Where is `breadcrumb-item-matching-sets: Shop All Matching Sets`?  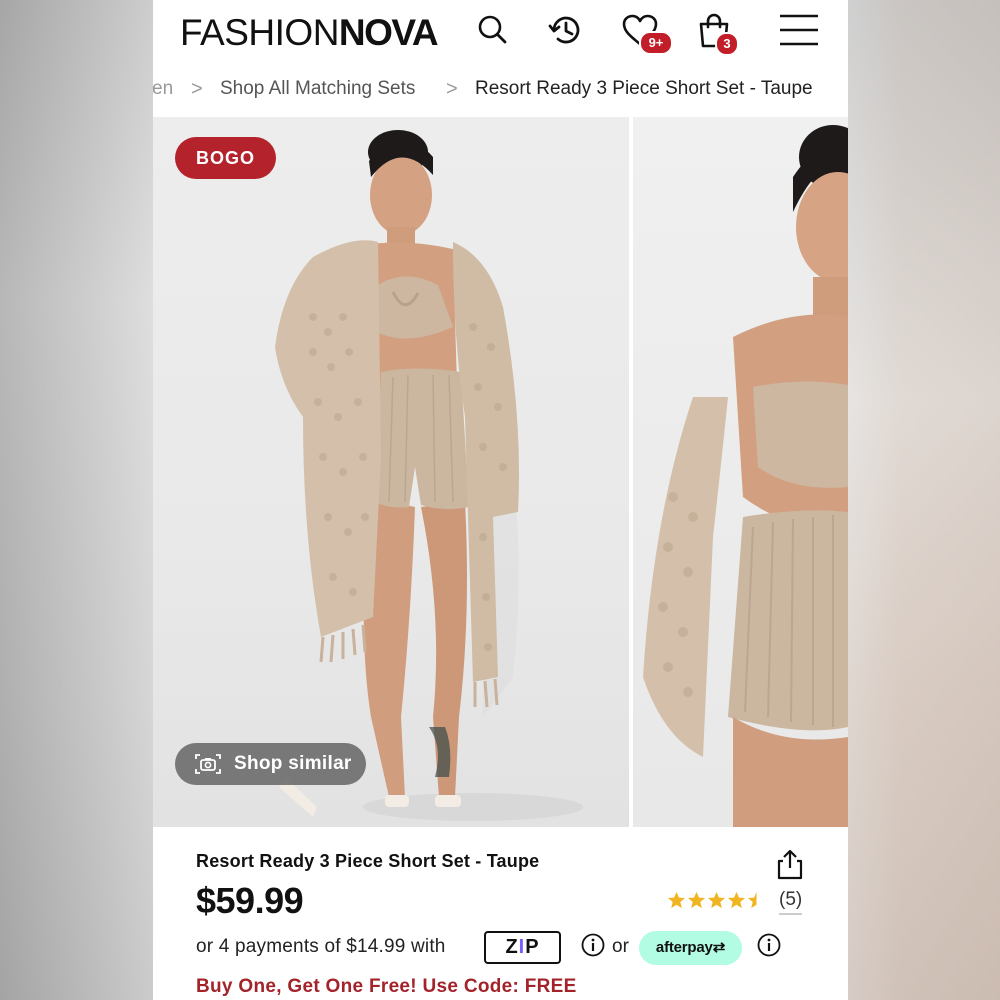
breadcrumb-item-matching-sets: Shop All Matching Sets is located at coordinates (317, 89).